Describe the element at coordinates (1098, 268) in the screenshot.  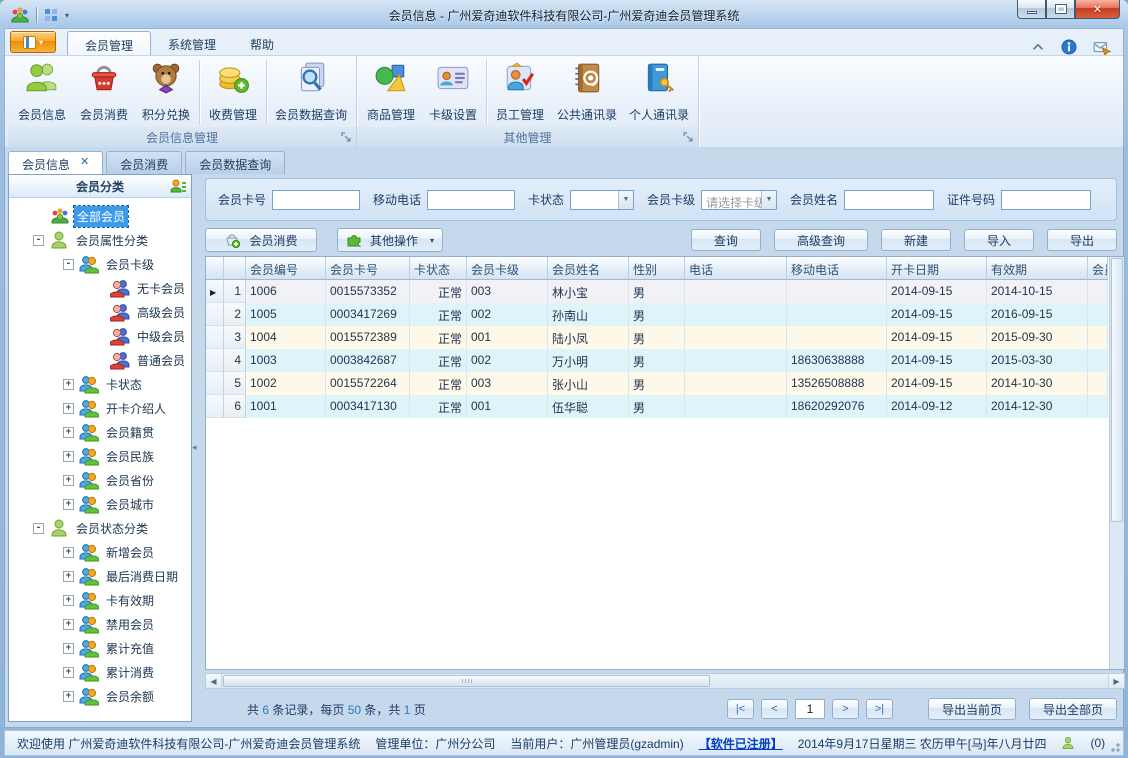
I see `column-header: 会员余额` at that location.